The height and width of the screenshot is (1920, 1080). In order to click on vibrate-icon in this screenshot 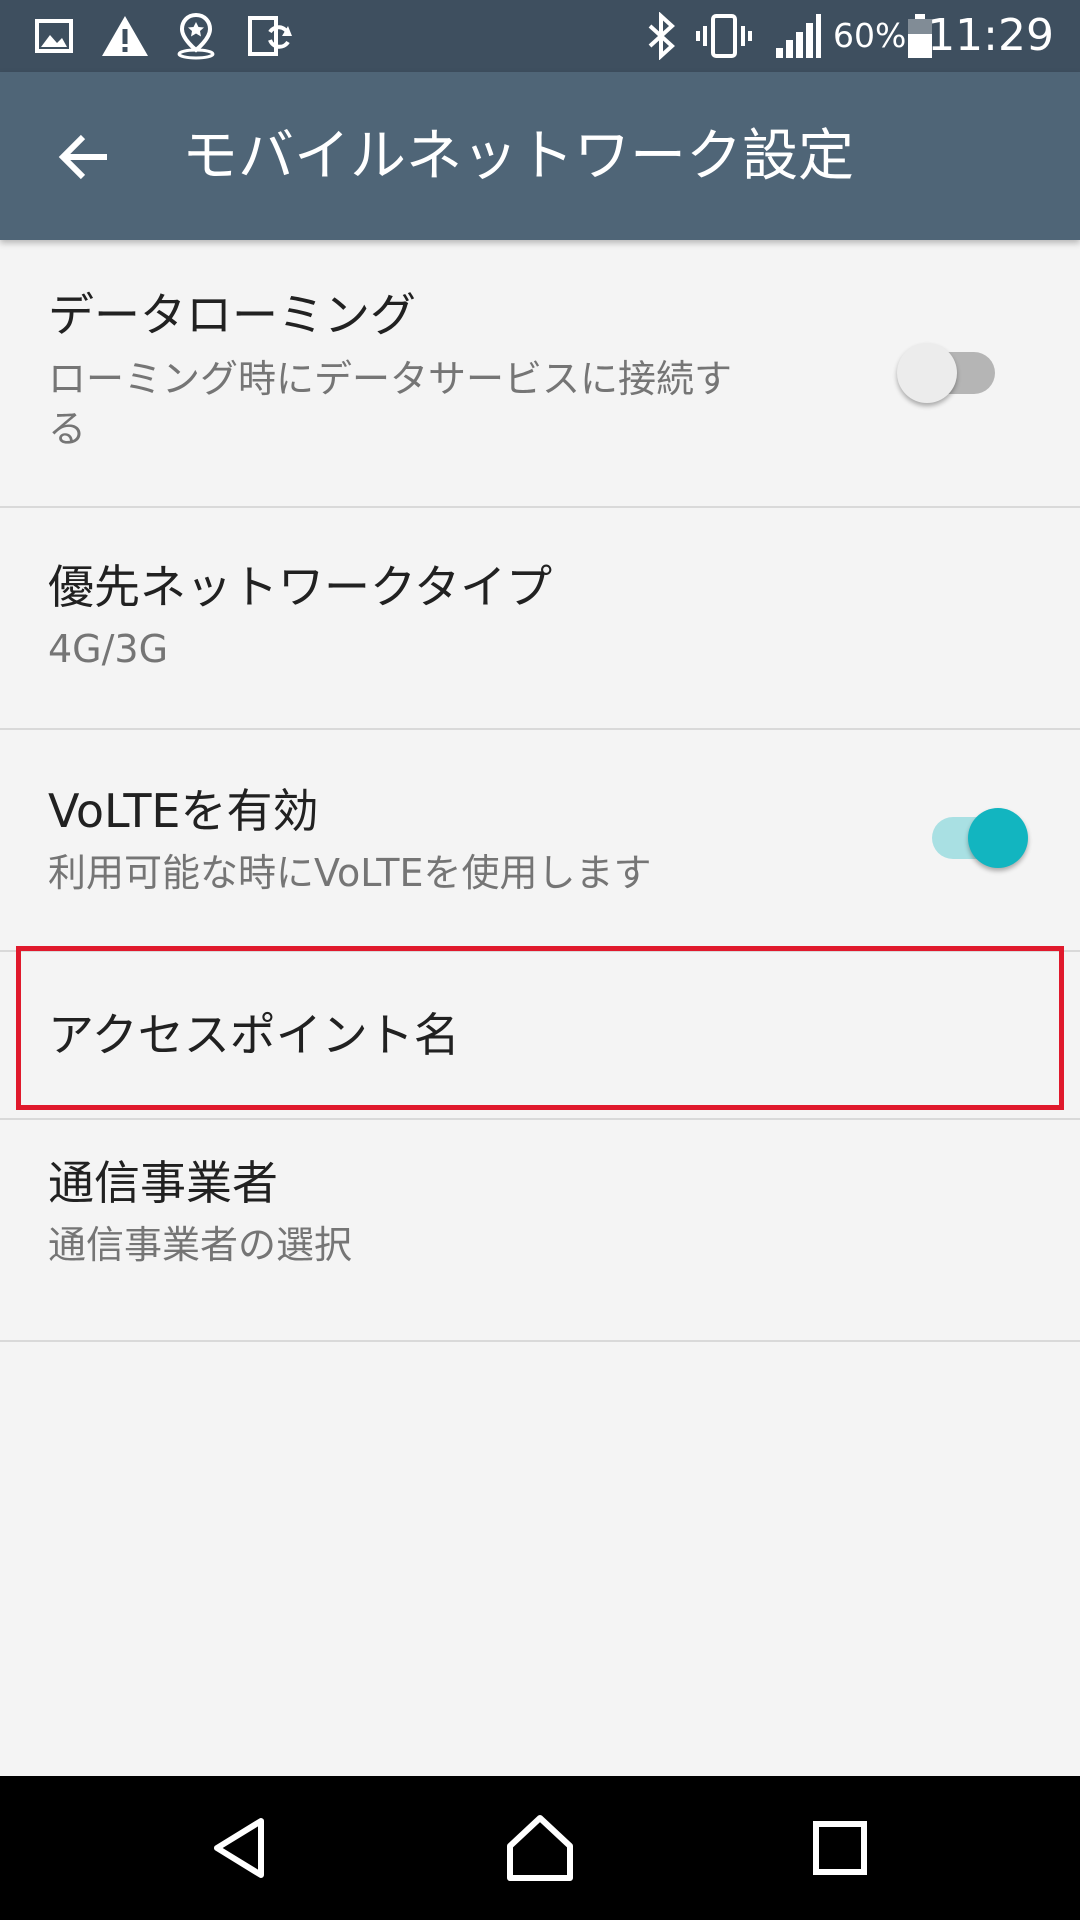, I will do `click(724, 36)`.